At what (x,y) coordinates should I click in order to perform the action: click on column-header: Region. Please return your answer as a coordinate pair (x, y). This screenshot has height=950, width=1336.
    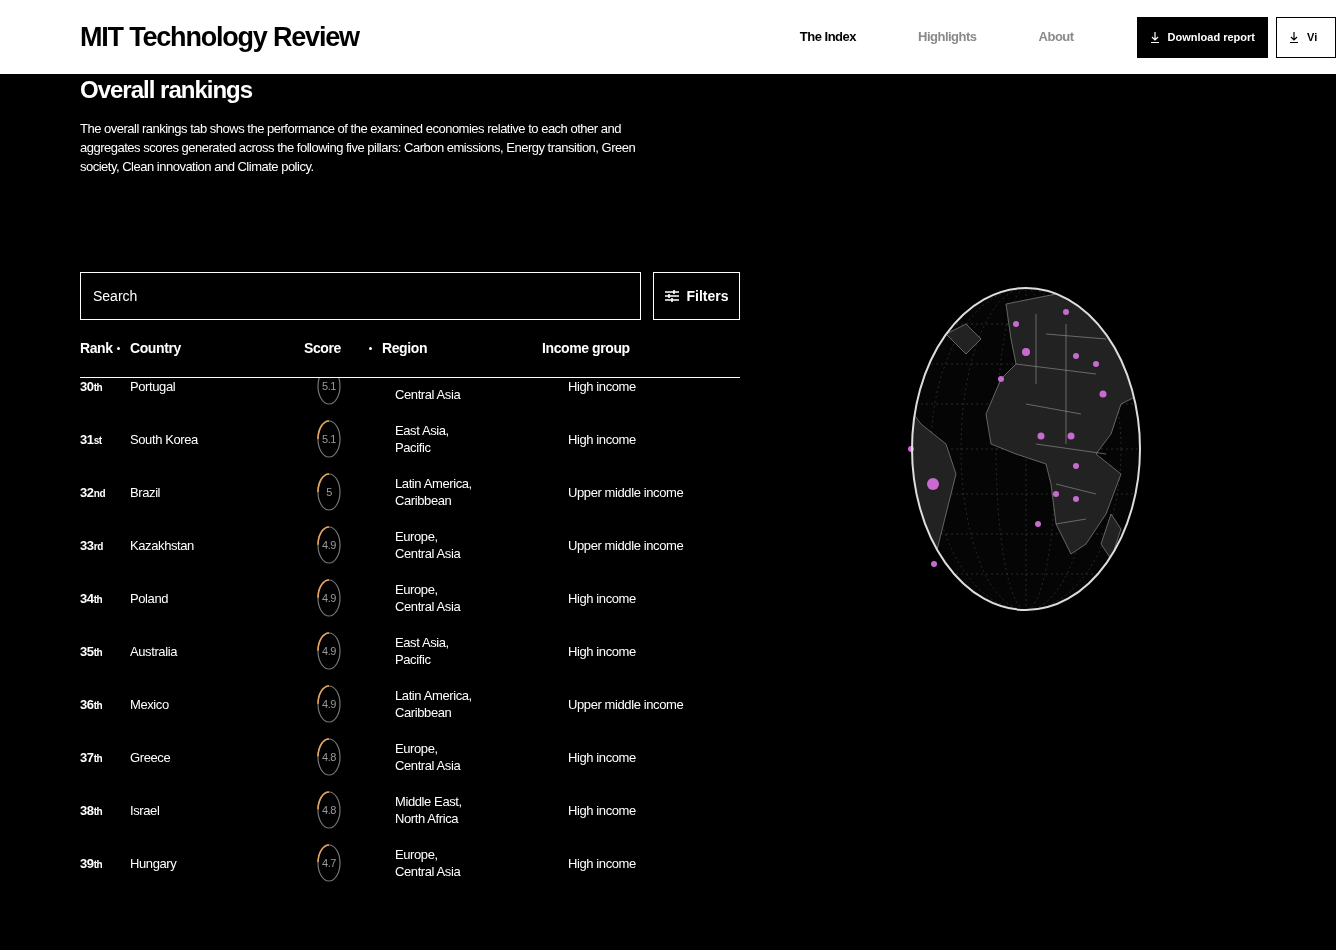
    Looking at the image, I should click on (405, 348).